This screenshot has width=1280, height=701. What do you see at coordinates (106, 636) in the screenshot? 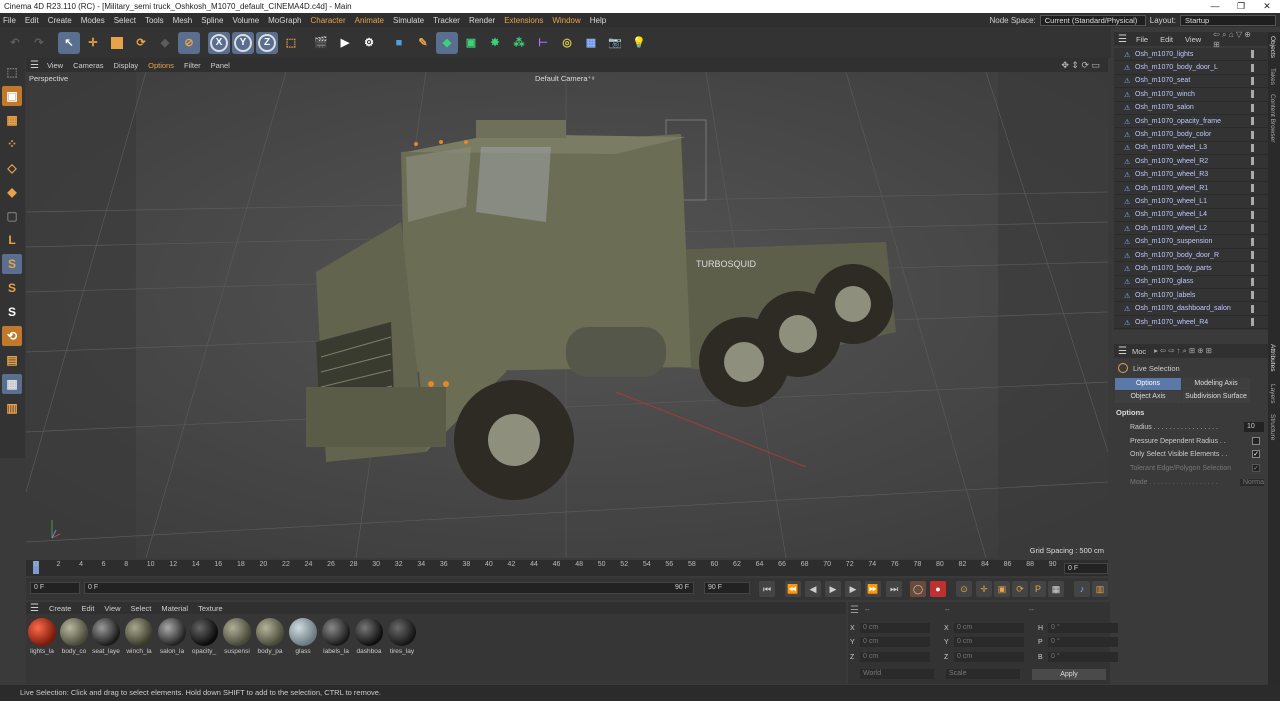
I see `material-swatch: seat_laye` at bounding box center [106, 636].